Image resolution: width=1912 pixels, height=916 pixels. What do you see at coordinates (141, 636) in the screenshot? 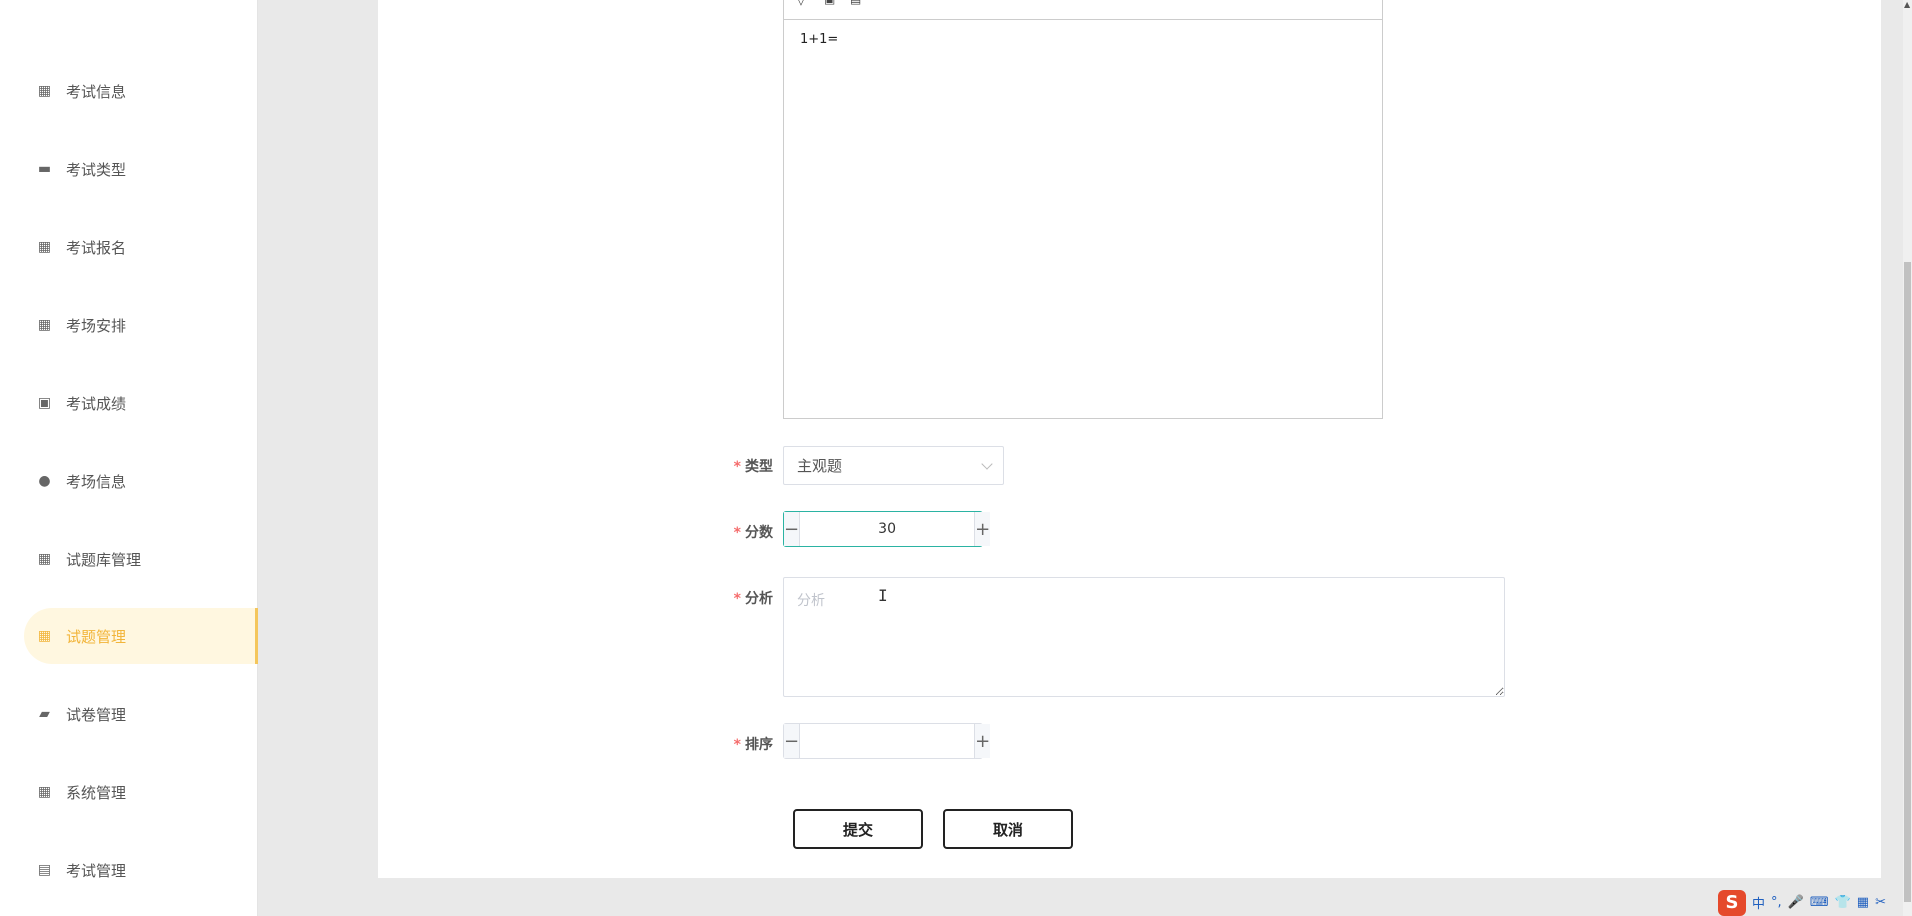
I see `sidebar-item-question-management: ▦ 试题管理` at bounding box center [141, 636].